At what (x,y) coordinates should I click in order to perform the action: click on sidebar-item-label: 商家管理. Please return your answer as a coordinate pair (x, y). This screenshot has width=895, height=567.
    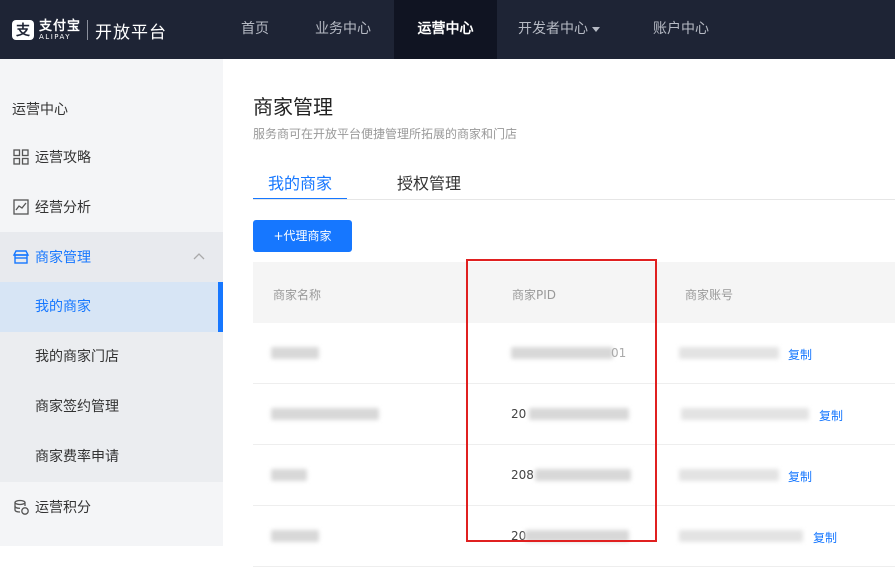
    Looking at the image, I should click on (63, 258).